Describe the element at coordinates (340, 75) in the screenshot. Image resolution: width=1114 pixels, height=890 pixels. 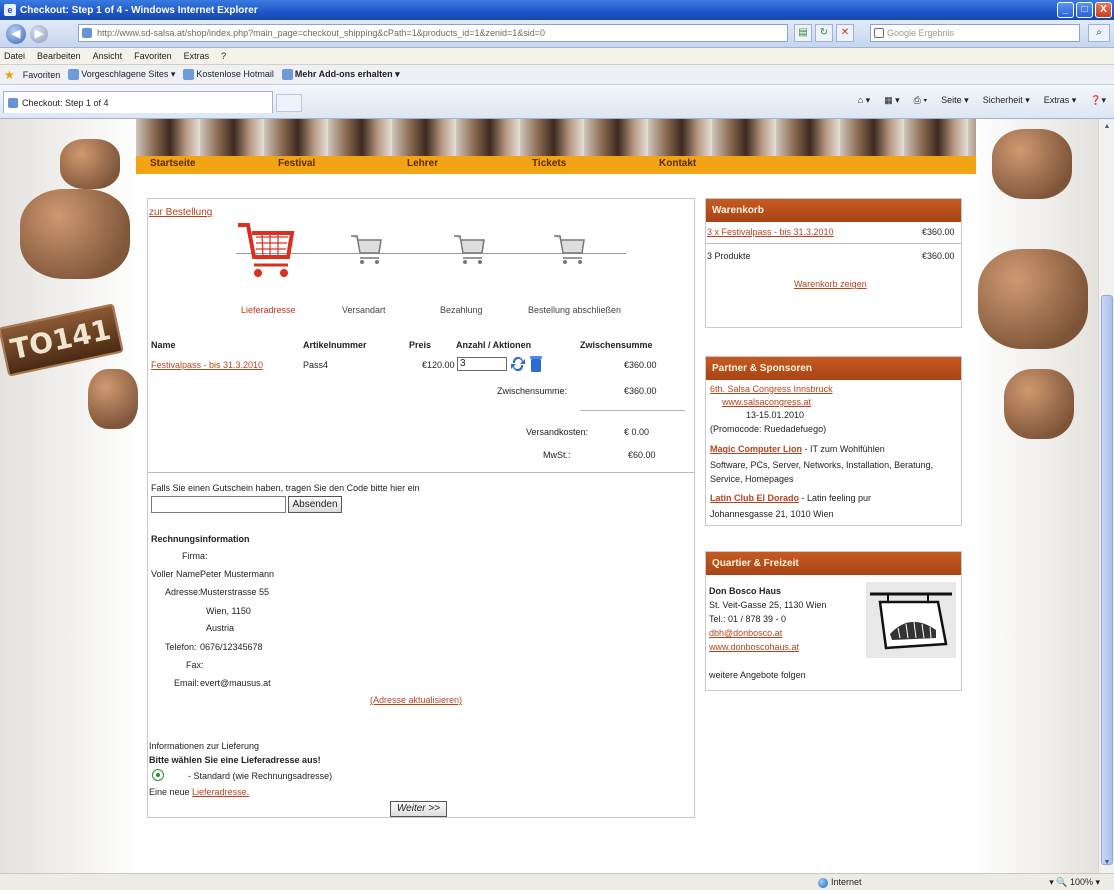
I see `favorite-addons: Mehr Add-ons erhalten ▾` at that location.